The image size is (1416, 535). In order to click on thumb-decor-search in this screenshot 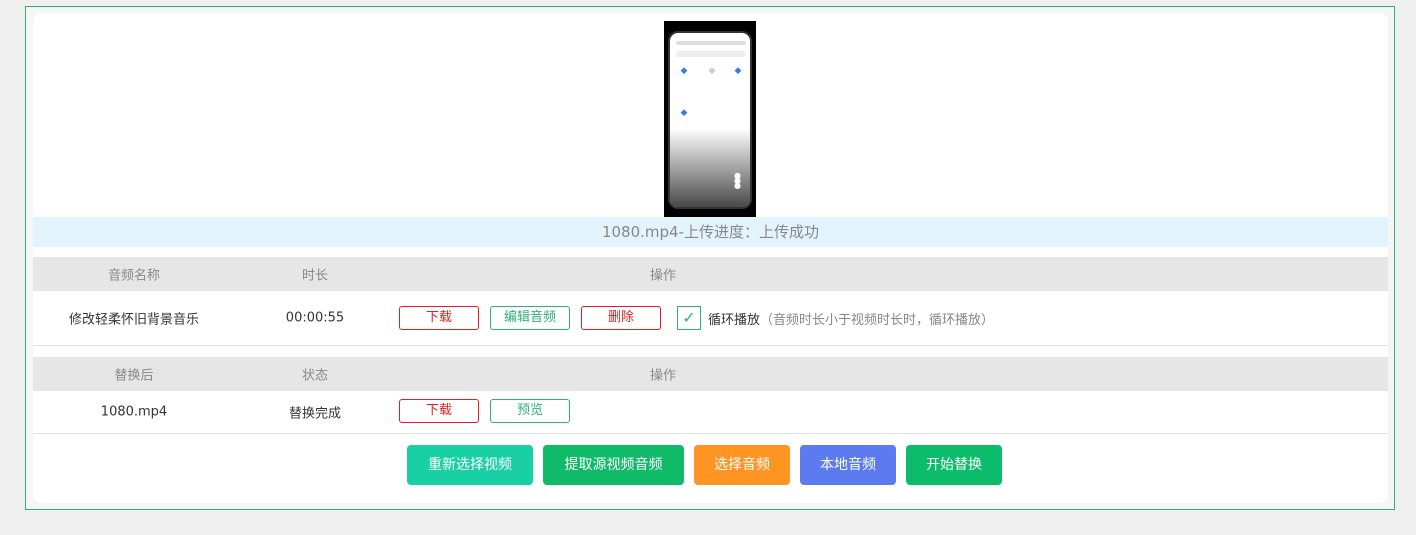, I will do `click(711, 54)`.